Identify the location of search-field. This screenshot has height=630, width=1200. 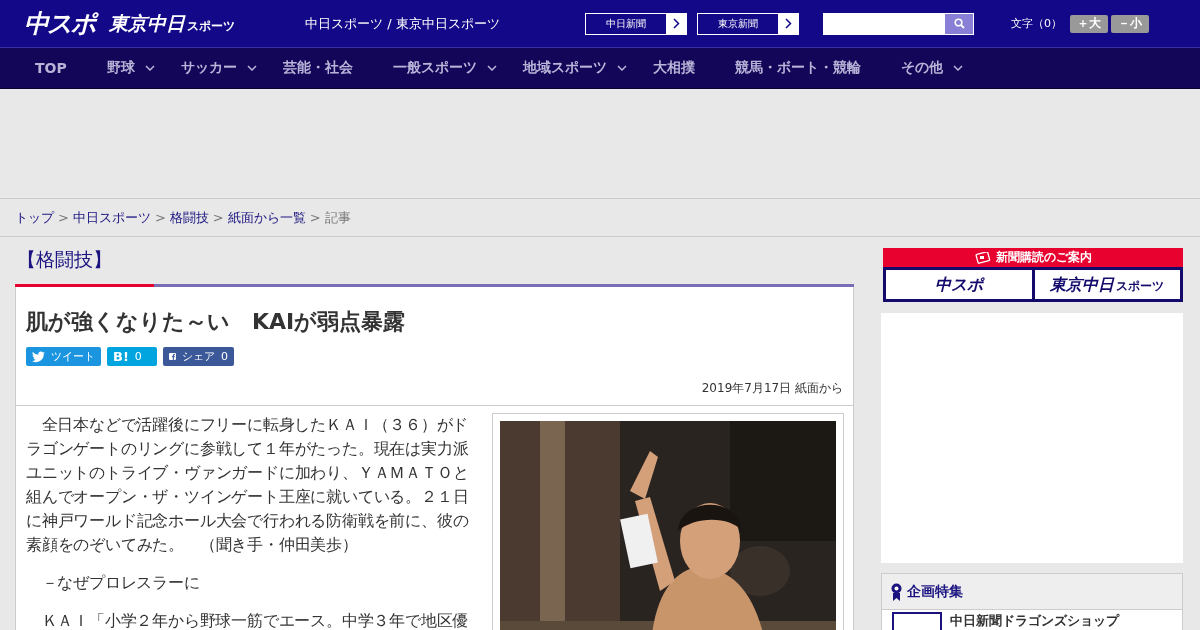
(898, 23).